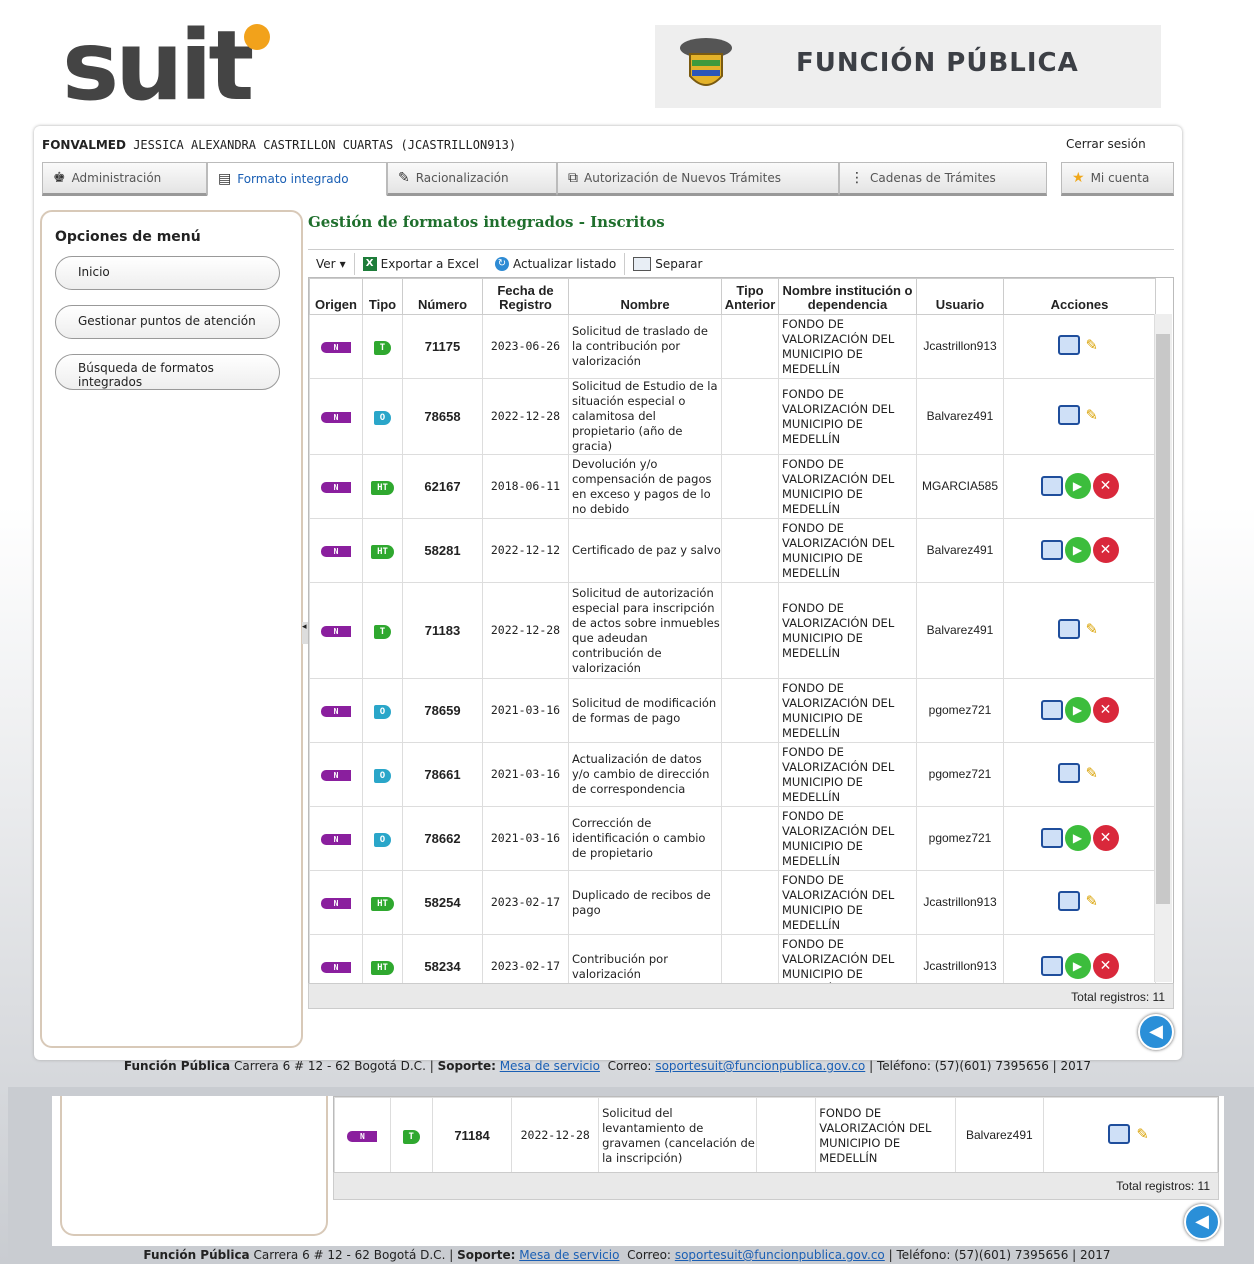 The image size is (1254, 1264). I want to click on refresh-button: ↻ Actualizar listado, so click(555, 263).